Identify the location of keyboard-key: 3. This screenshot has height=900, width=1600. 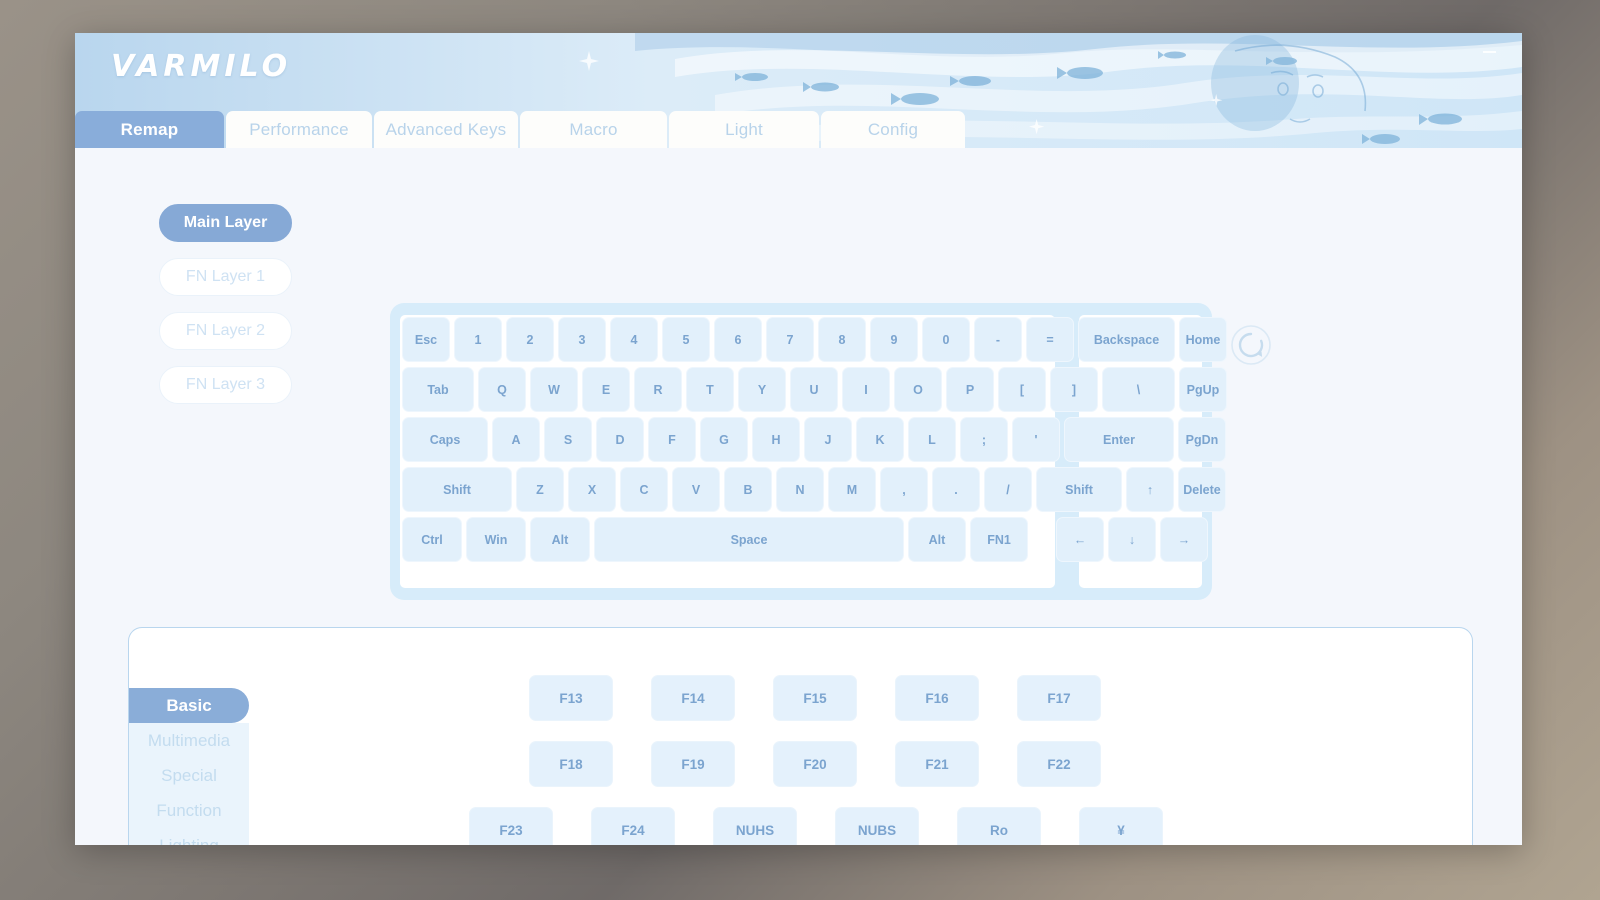
(582, 339).